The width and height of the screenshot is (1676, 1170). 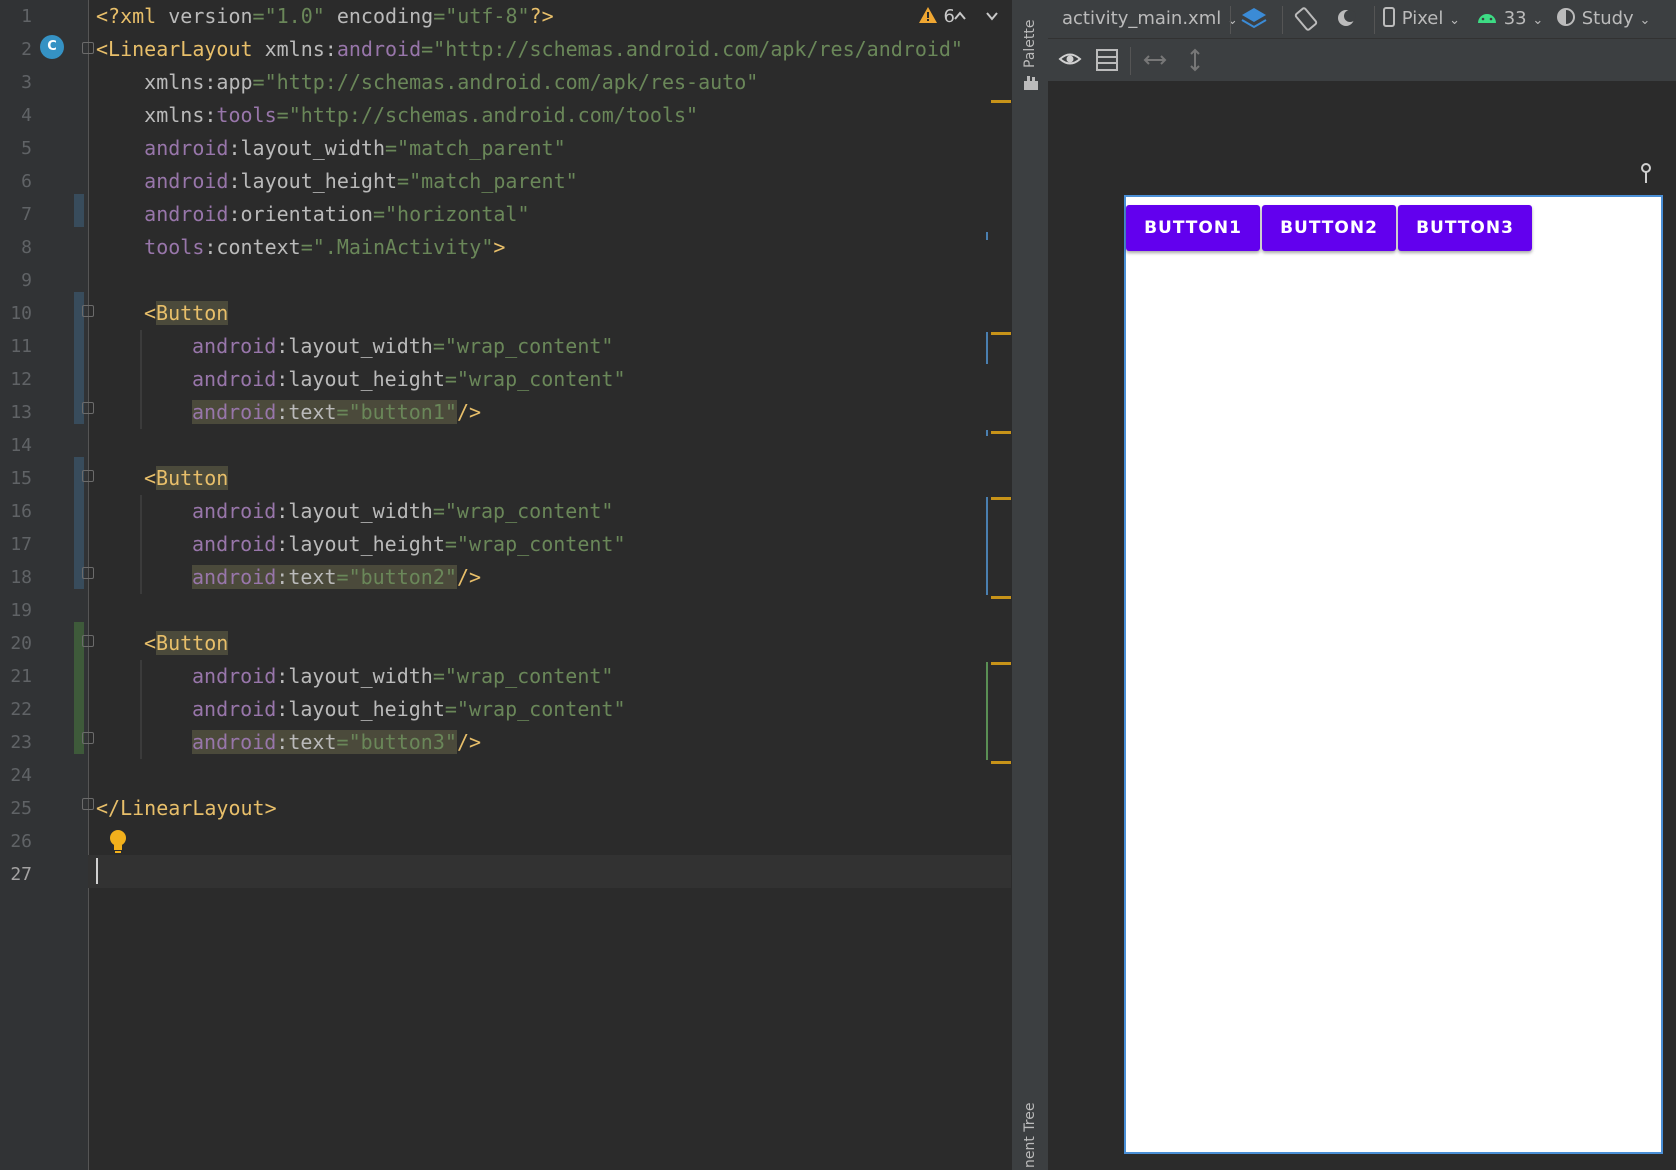 I want to click on warning-icon, so click(x=928, y=16).